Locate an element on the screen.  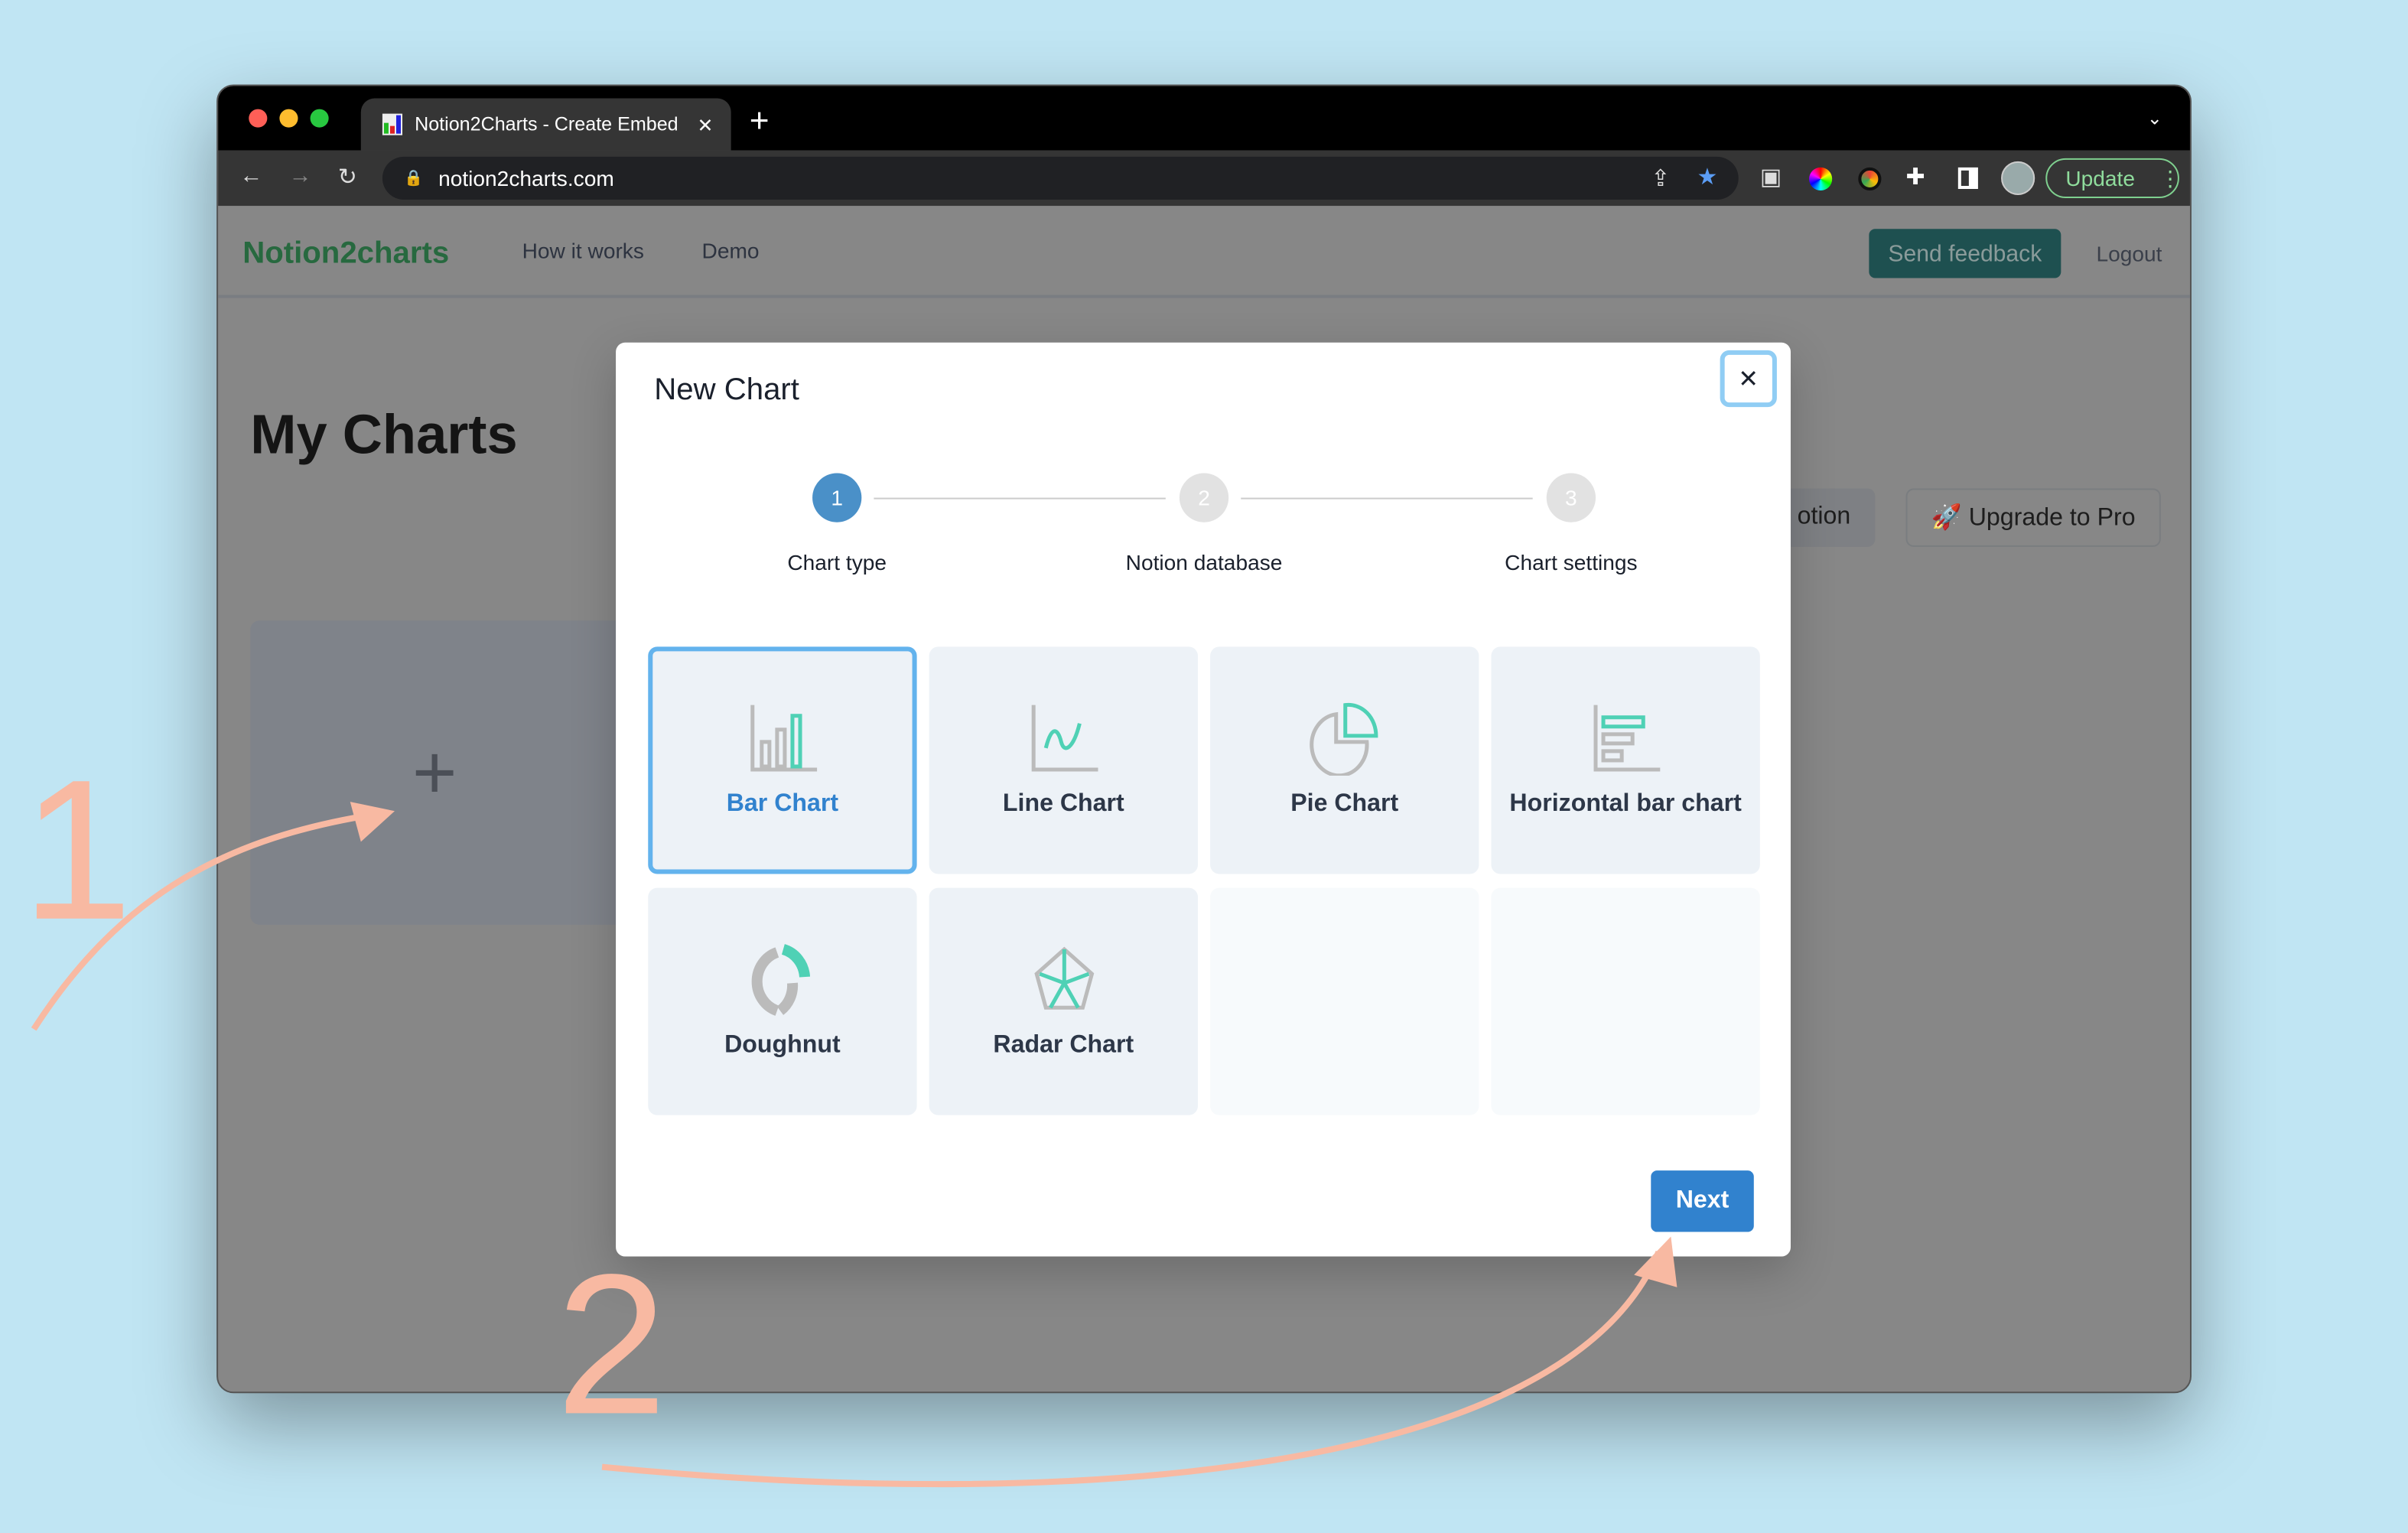
arrow-1-head is located at coordinates (372, 822).